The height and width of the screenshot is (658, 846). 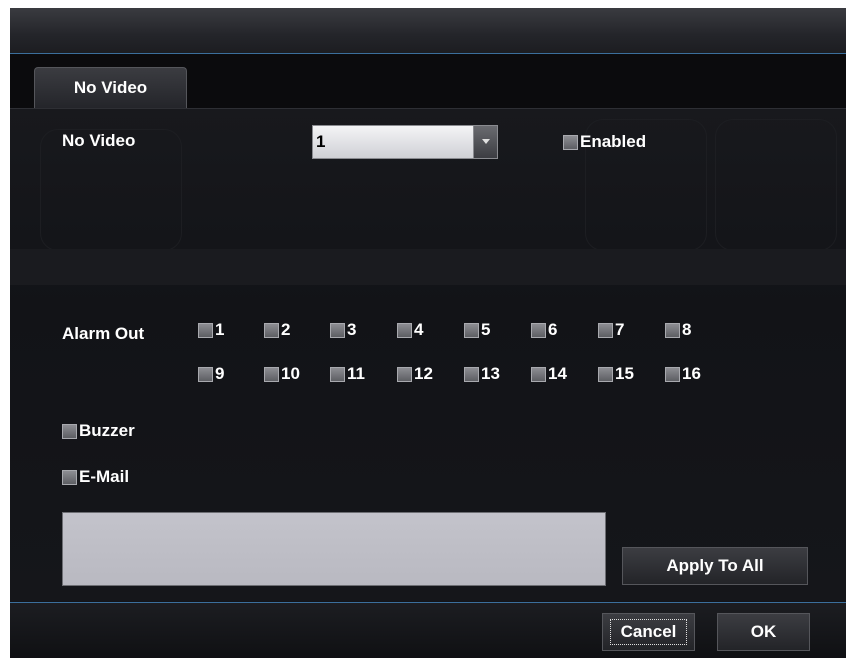 What do you see at coordinates (691, 373) in the screenshot?
I see `alarm-out-channel-label: 16` at bounding box center [691, 373].